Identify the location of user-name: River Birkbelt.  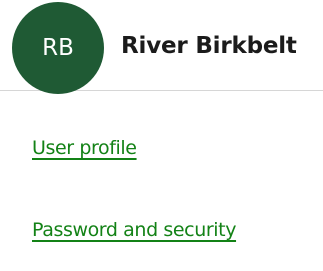
(209, 46).